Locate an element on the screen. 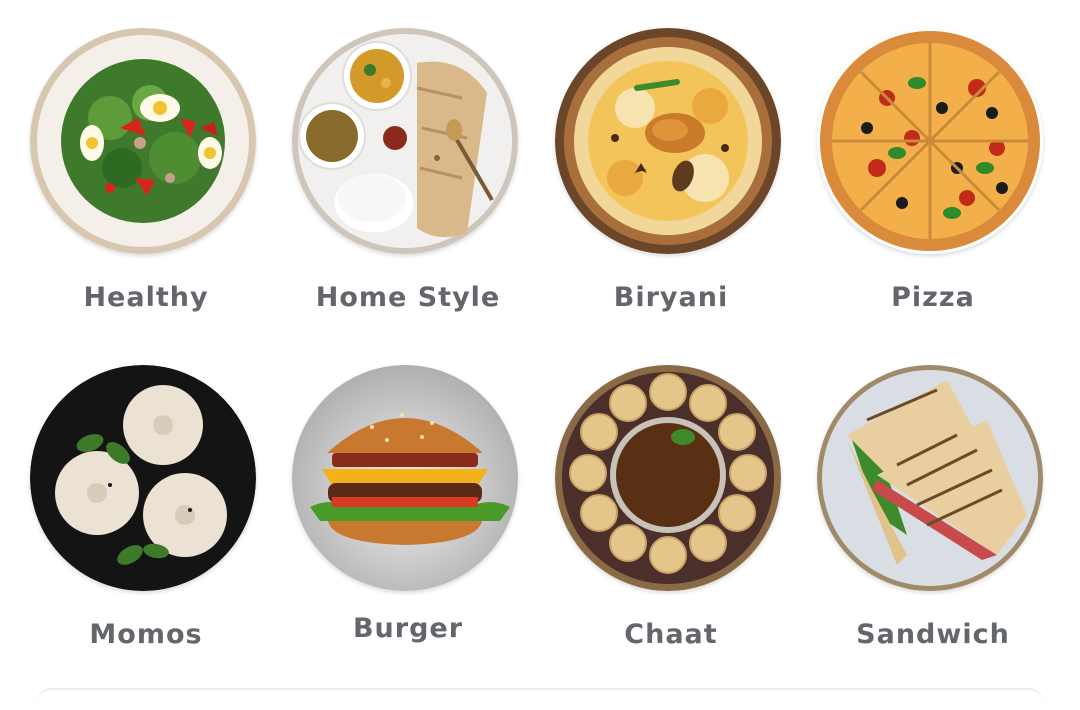 This screenshot has height=710, width=1080. category-label: Pizza is located at coordinates (933, 297).